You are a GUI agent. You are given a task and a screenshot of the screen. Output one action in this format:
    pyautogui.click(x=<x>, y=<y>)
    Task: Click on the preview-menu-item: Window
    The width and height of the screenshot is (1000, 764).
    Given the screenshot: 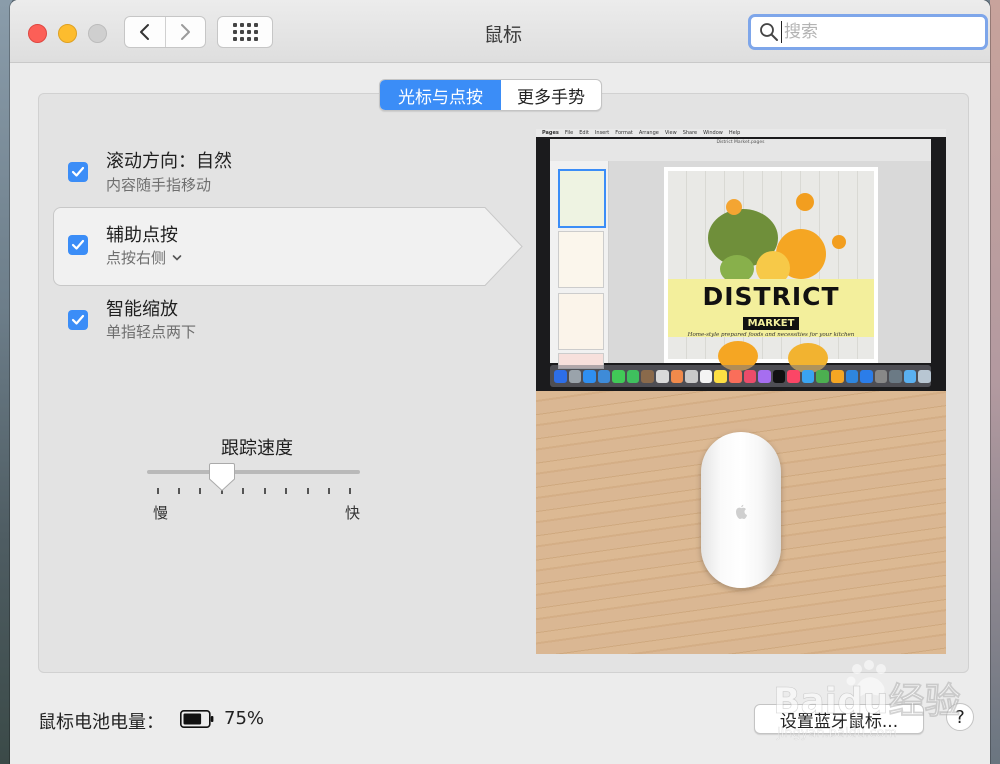 What is the action you would take?
    pyautogui.click(x=713, y=133)
    